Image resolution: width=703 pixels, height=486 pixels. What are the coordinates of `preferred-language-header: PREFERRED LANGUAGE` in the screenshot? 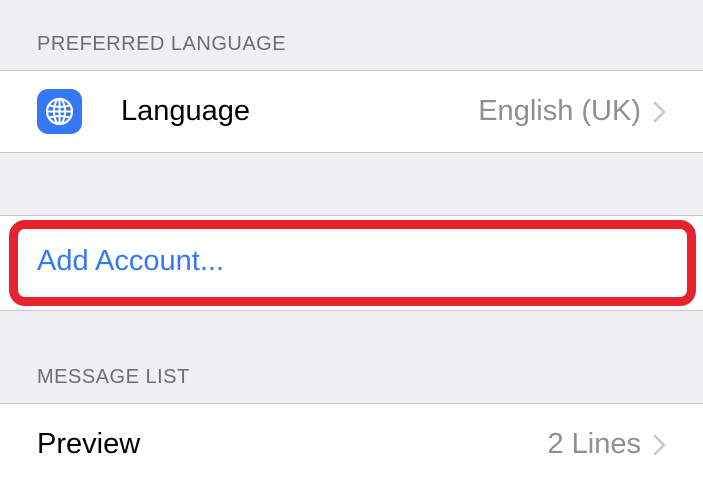 It's located at (162, 44).